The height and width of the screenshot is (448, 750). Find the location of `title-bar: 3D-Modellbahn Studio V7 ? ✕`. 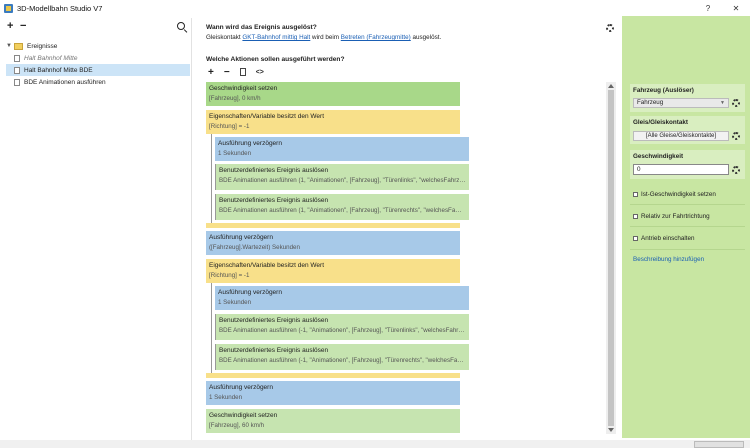

title-bar: 3D-Modellbahn Studio V7 ? ✕ is located at coordinates (375, 8).